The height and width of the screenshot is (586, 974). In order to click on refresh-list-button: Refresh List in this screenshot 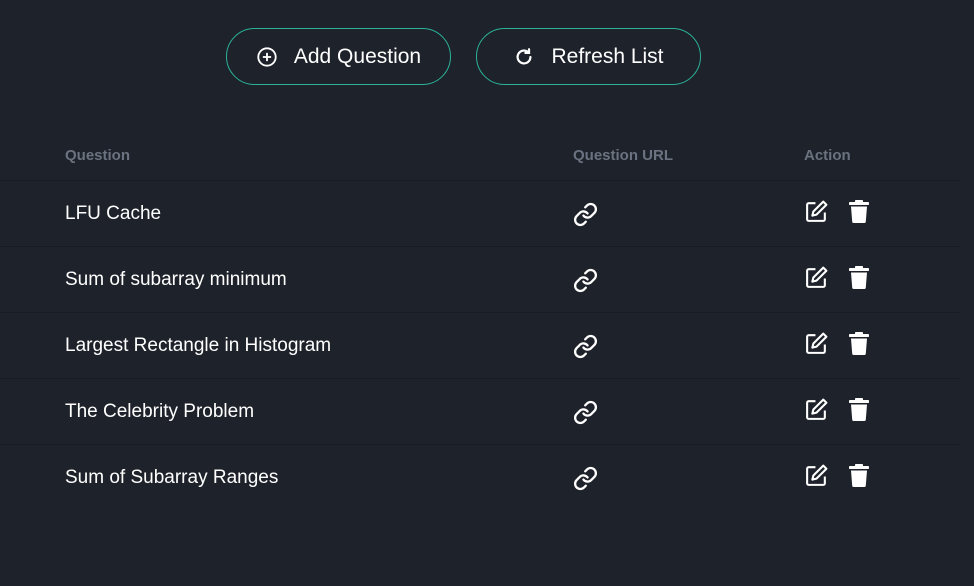, I will do `click(588, 56)`.